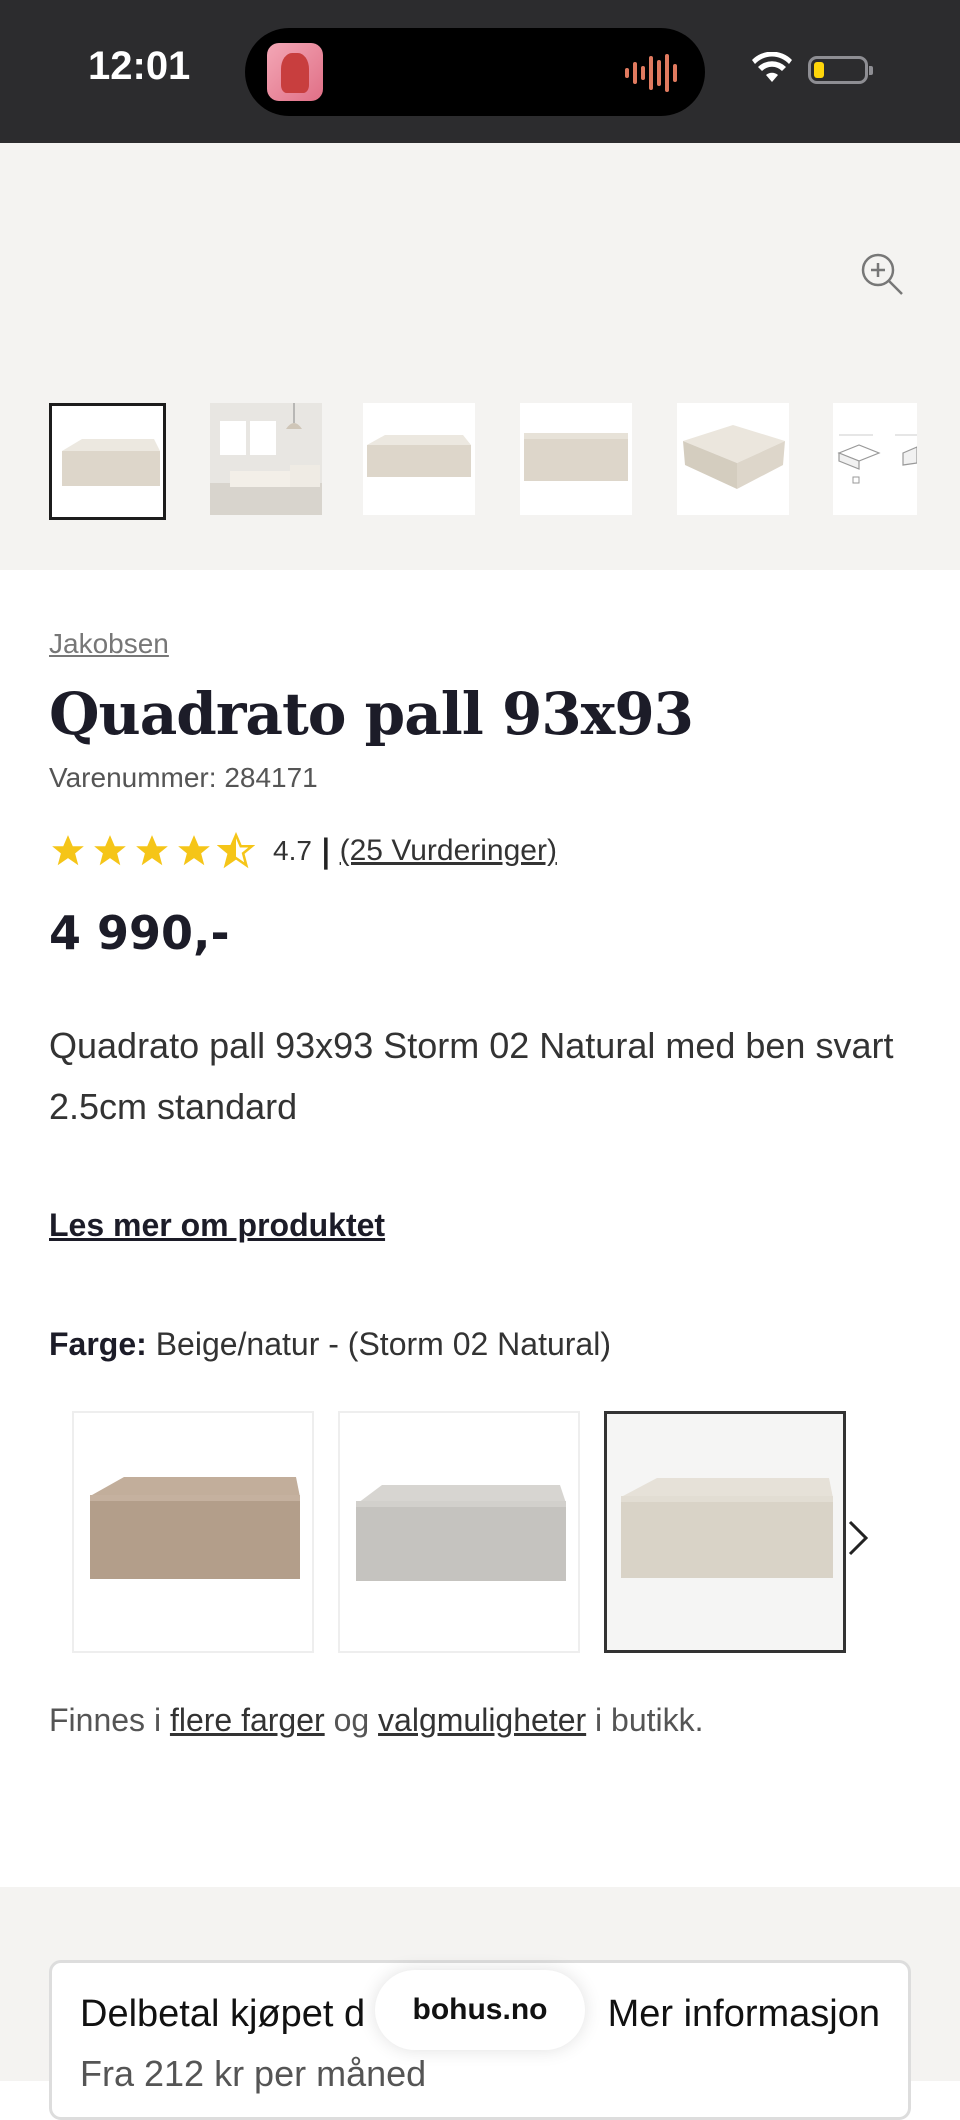 The width and height of the screenshot is (960, 2120). What do you see at coordinates (475, 72) in the screenshot?
I see `dynamic-island` at bounding box center [475, 72].